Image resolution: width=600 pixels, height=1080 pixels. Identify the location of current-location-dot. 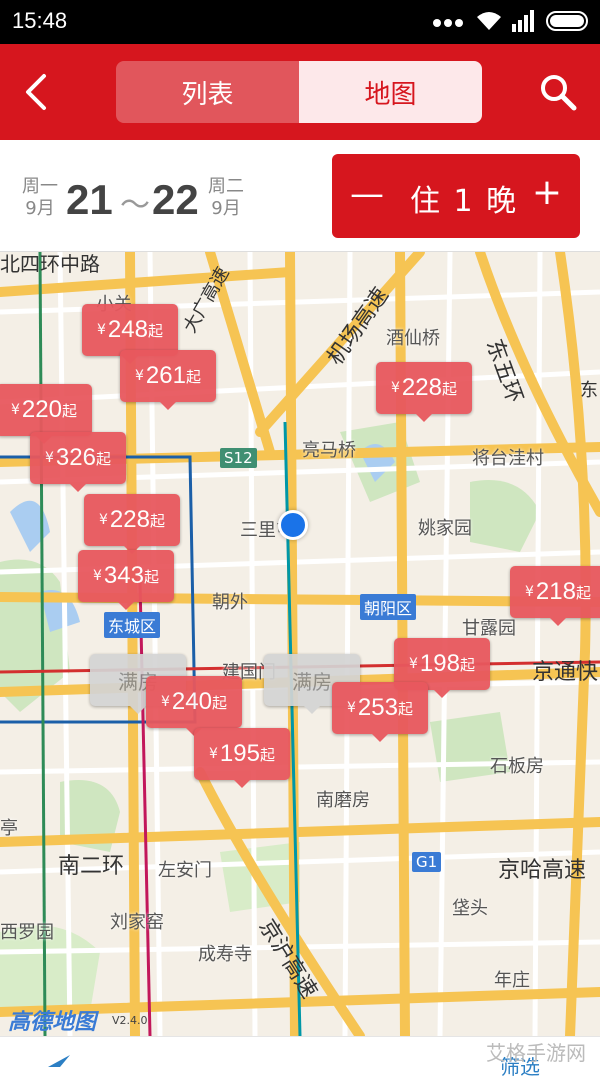
(293, 525).